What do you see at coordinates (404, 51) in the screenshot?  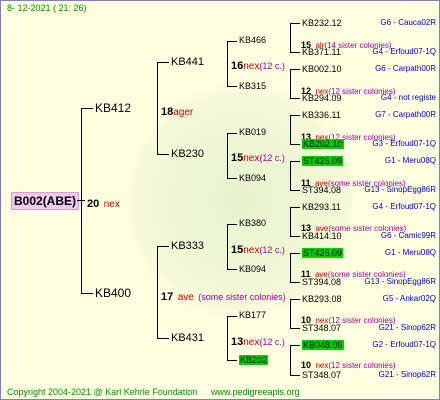 I see `gen4-note-1: G4 - Erfoud07-1Q` at bounding box center [404, 51].